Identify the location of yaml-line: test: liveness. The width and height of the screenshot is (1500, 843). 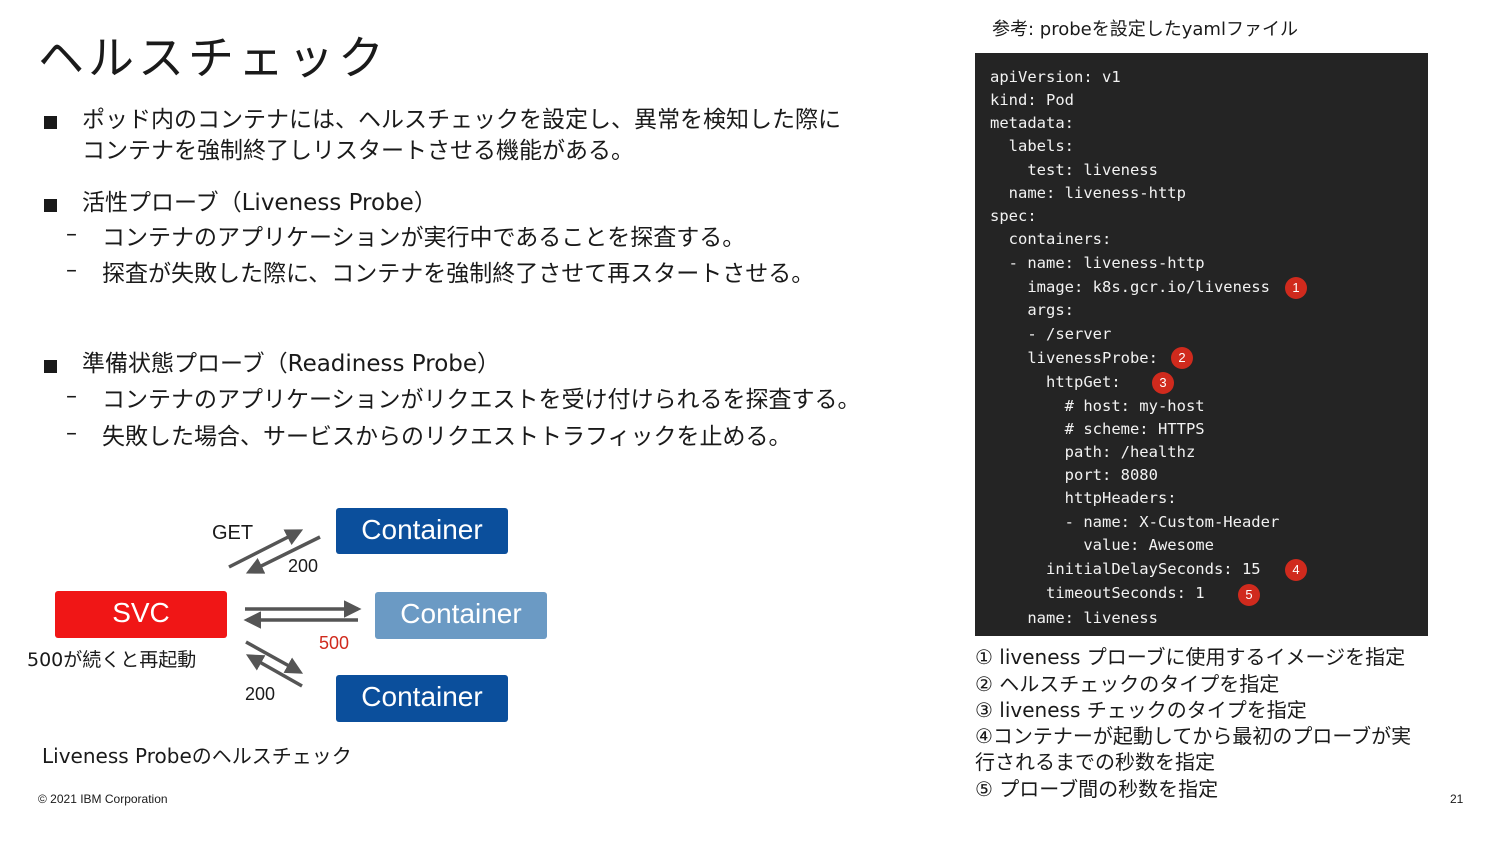
(1074, 170).